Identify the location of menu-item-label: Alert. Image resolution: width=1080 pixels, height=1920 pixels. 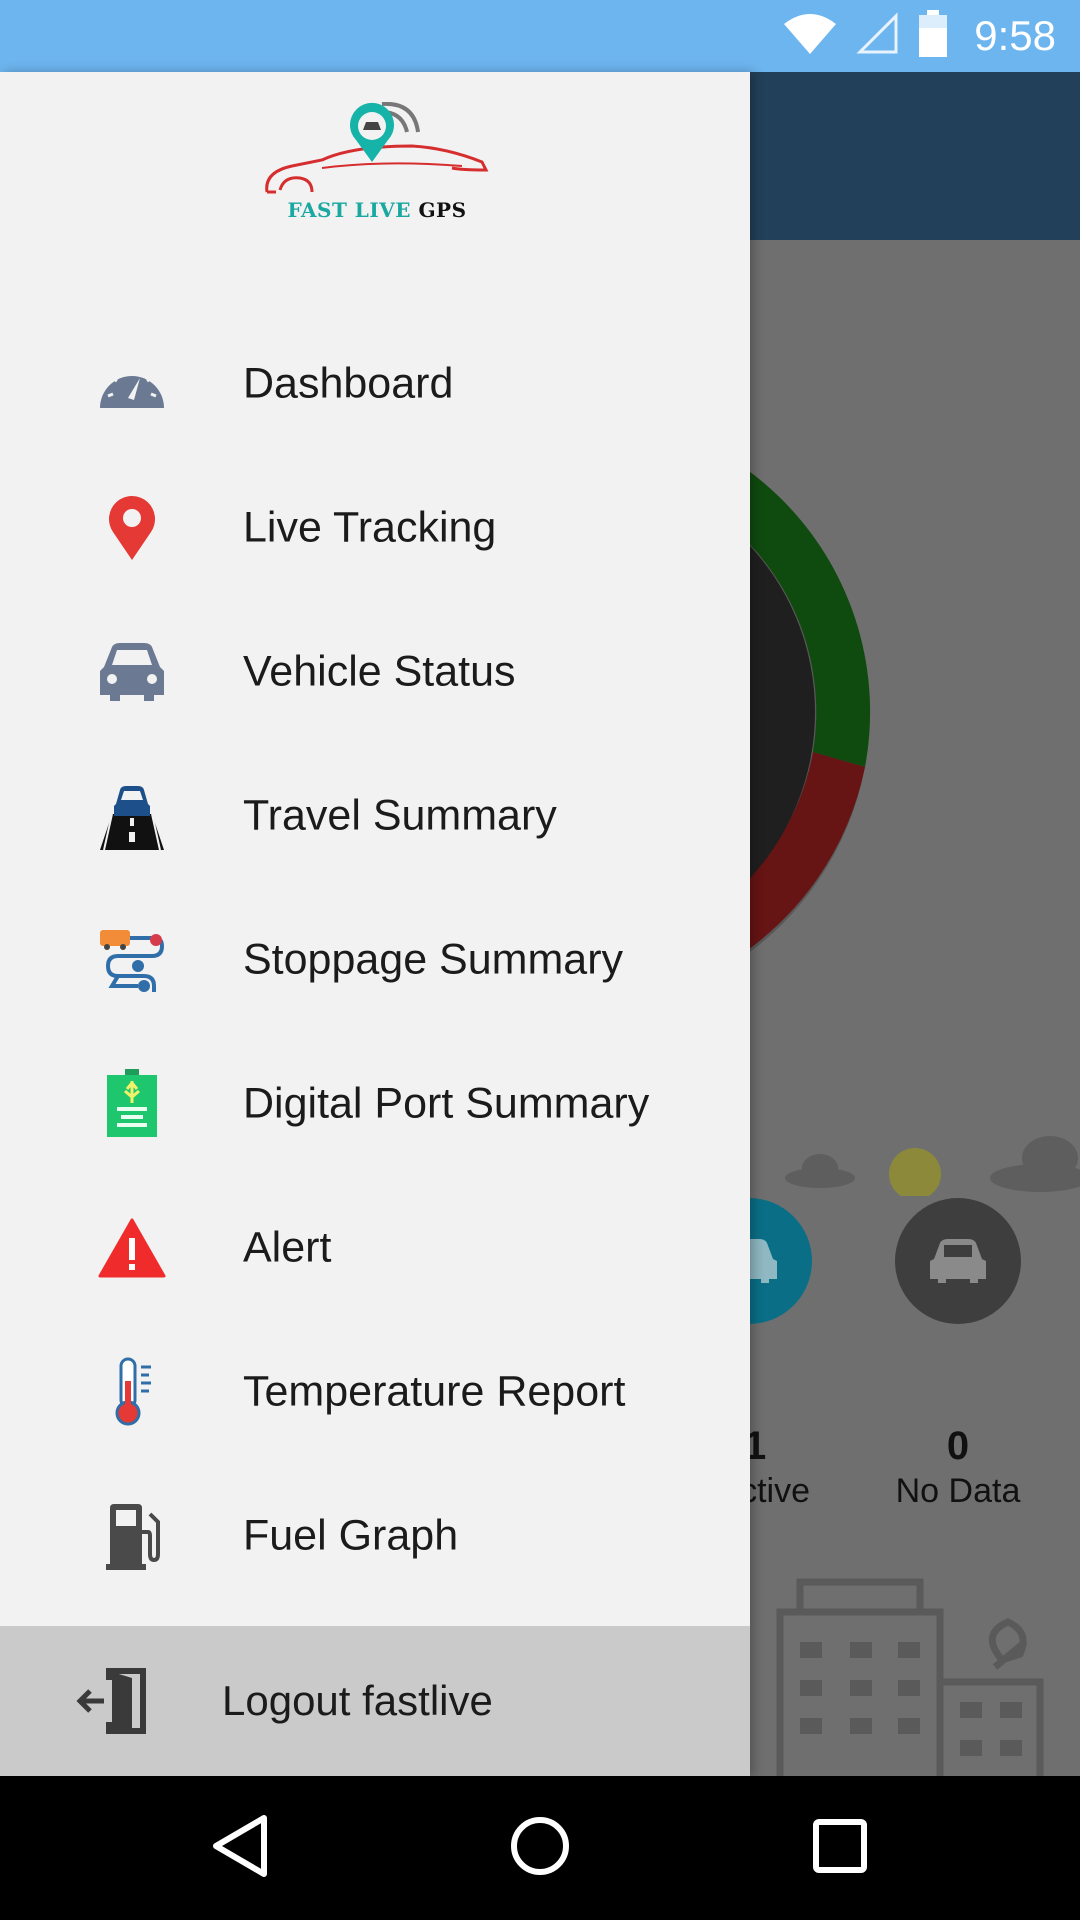
(287, 1247).